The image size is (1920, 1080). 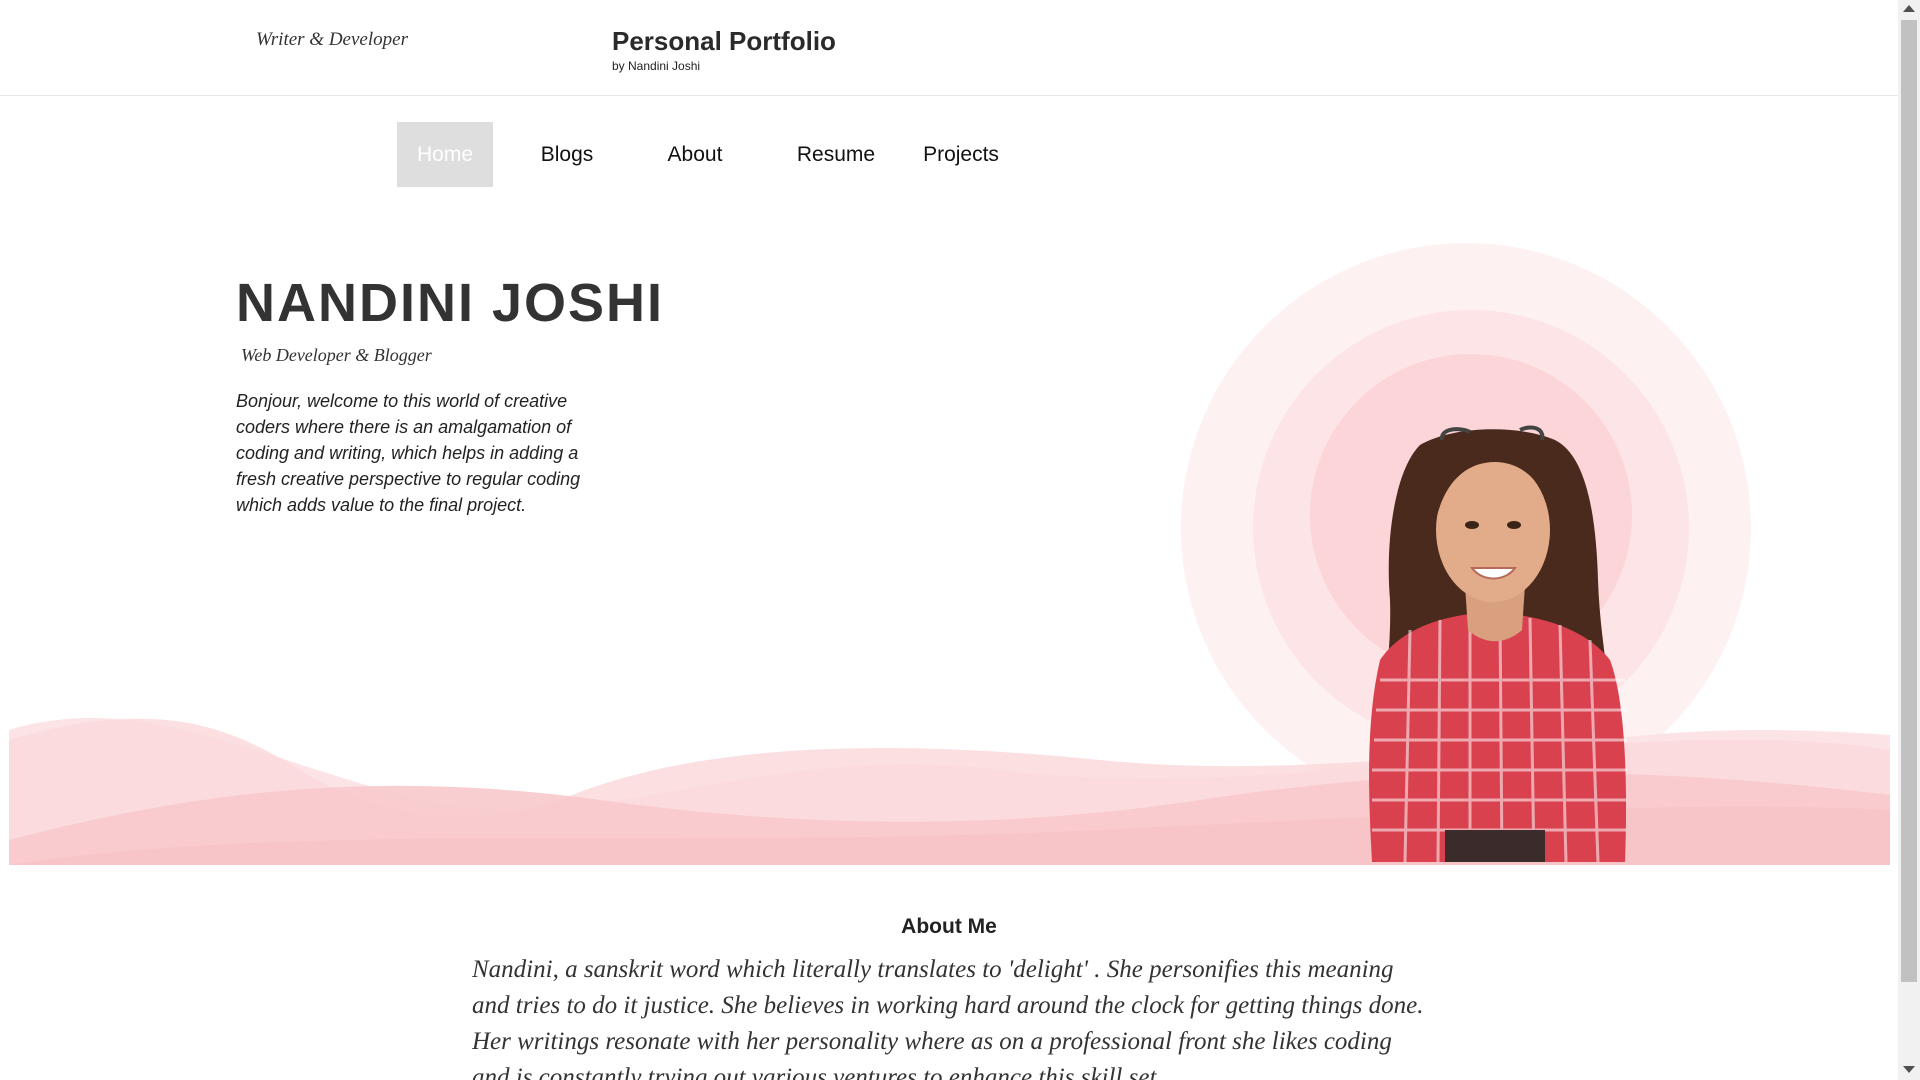 I want to click on nav-item-resume: Resume, so click(x=836, y=154).